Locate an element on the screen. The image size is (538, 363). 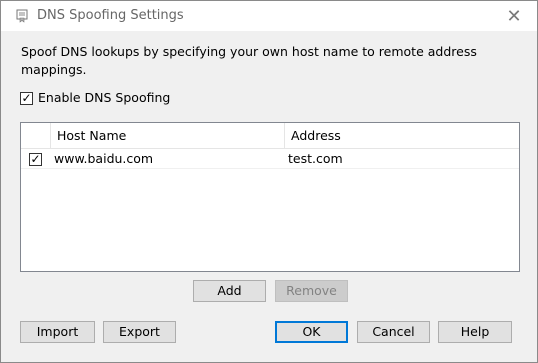
window-title: DNS Spoofing Settings is located at coordinates (110, 15).